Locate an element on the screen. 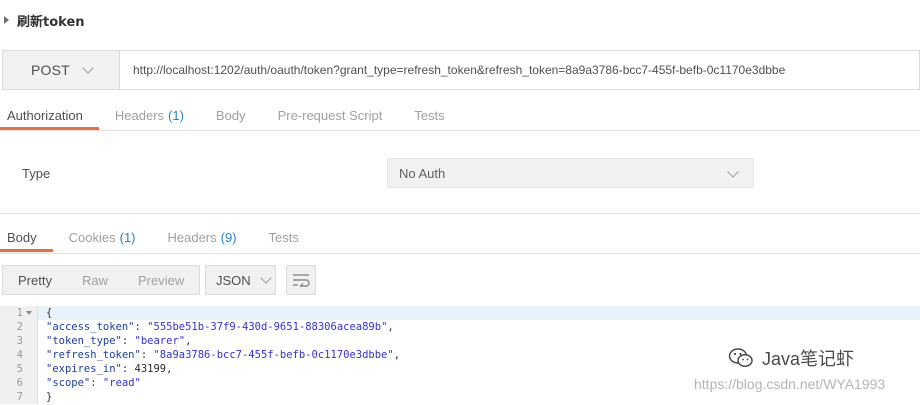 This screenshot has width=920, height=405. tab-label: Pre-request Script is located at coordinates (330, 115).